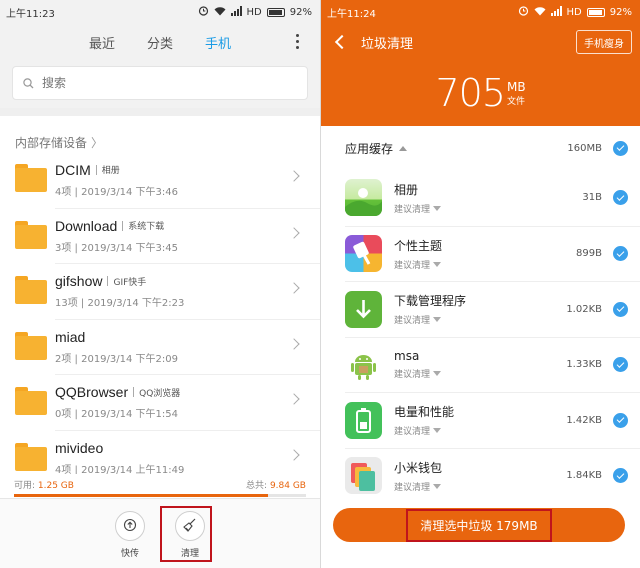 Image resolution: width=640 pixels, height=568 pixels. What do you see at coordinates (406, 189) in the screenshot?
I see `app-name: 相册` at bounding box center [406, 189].